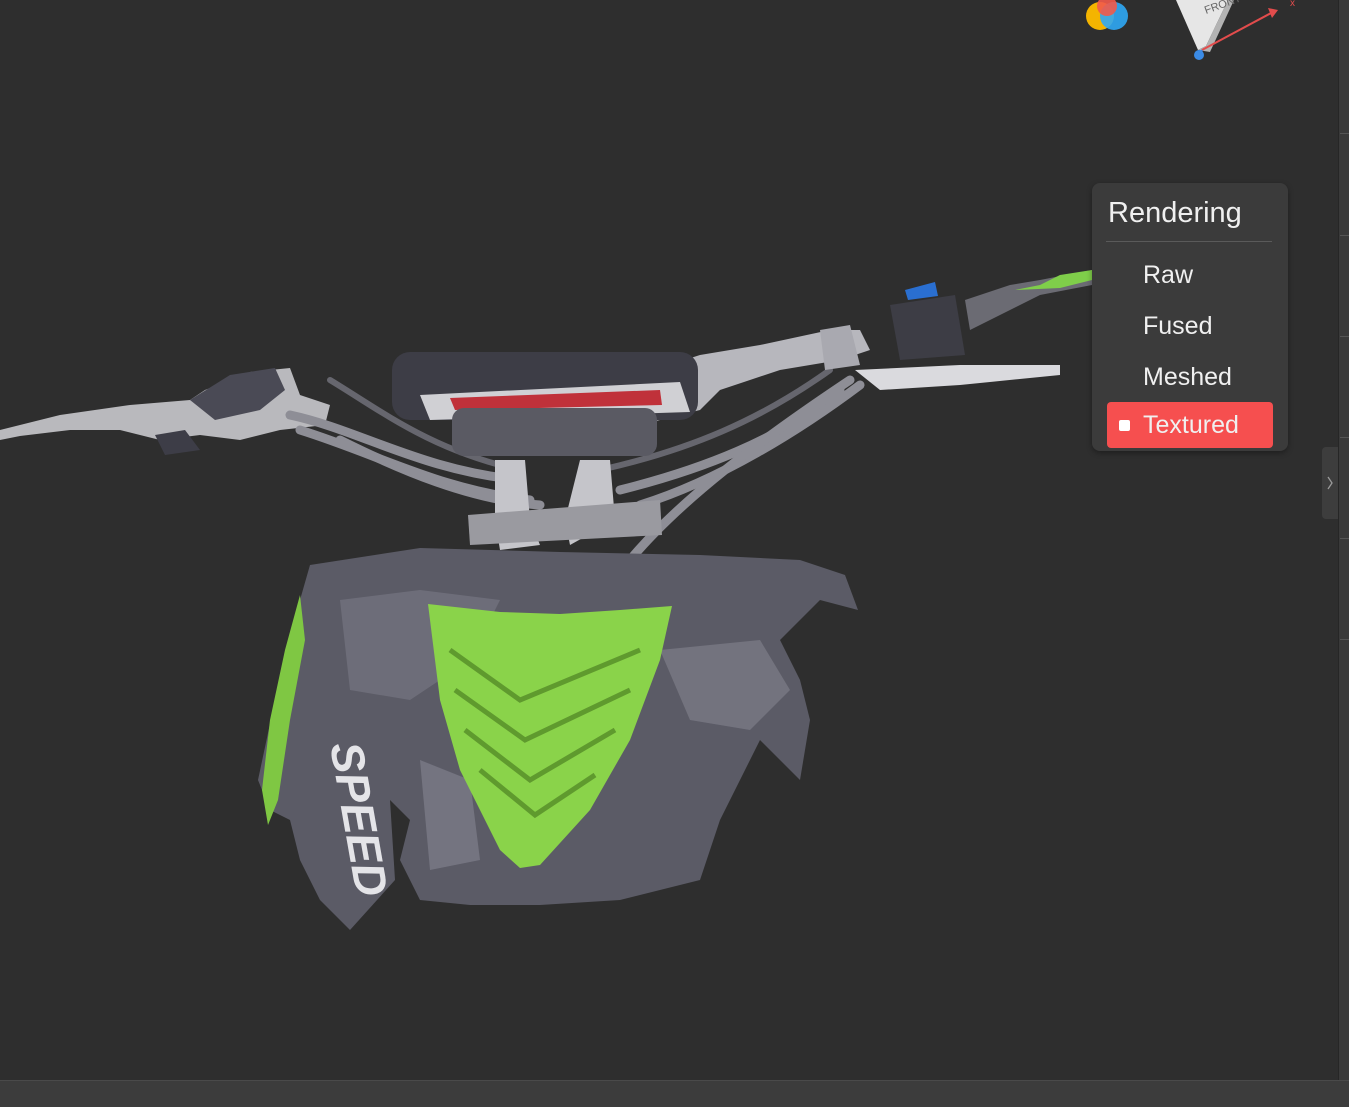 This screenshot has height=1107, width=1349. I want to click on rendering-panel-title: Rendering, so click(1175, 213).